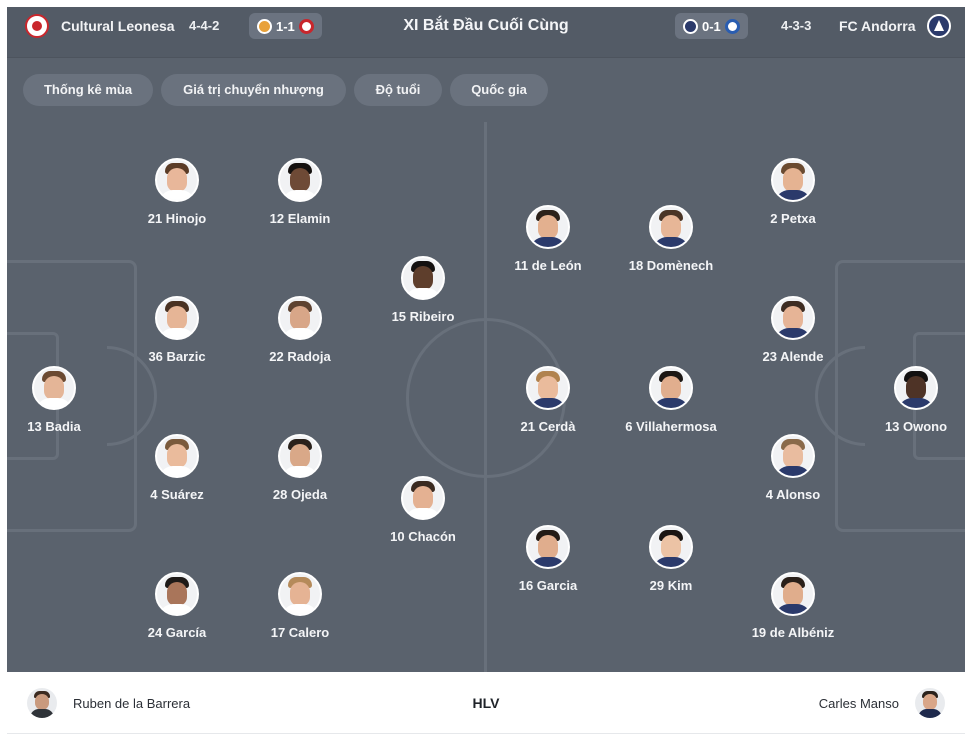 Image resolution: width=972 pixels, height=742 pixels. Describe the element at coordinates (793, 356) in the screenshot. I see `player-name: 23 Alende` at that location.